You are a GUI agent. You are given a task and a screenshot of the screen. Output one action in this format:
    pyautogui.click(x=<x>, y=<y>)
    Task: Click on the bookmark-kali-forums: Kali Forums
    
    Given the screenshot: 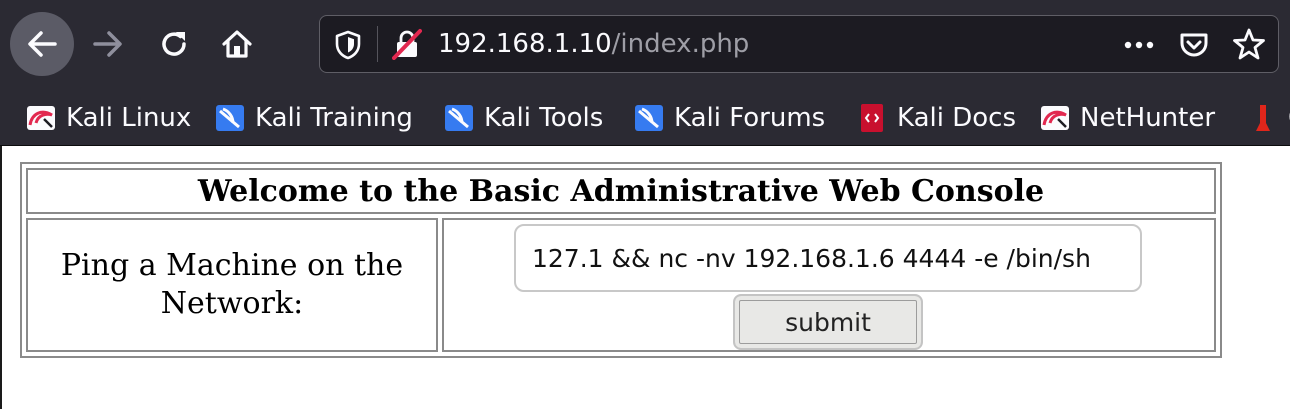 What is the action you would take?
    pyautogui.click(x=729, y=118)
    